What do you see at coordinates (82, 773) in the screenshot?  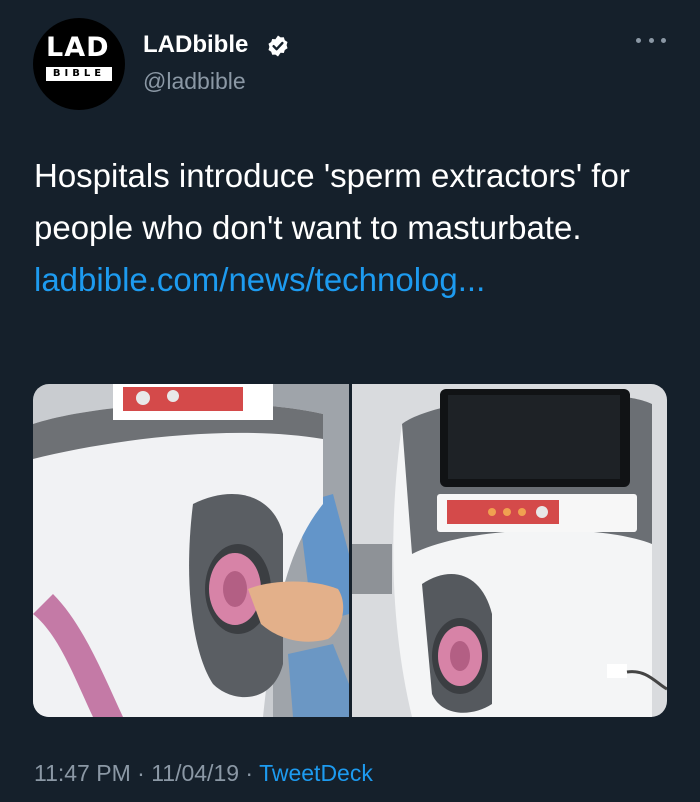 I see `tweet-time: 11:47 PM` at bounding box center [82, 773].